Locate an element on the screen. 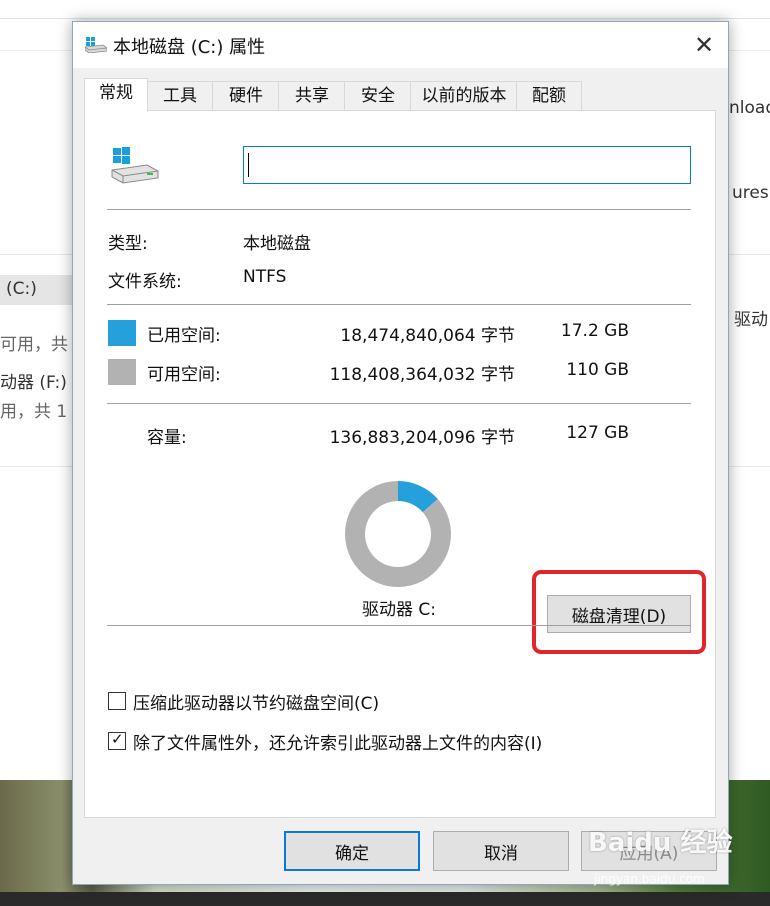 The width and height of the screenshot is (770, 906). local-disk-icon is located at coordinates (135, 165).